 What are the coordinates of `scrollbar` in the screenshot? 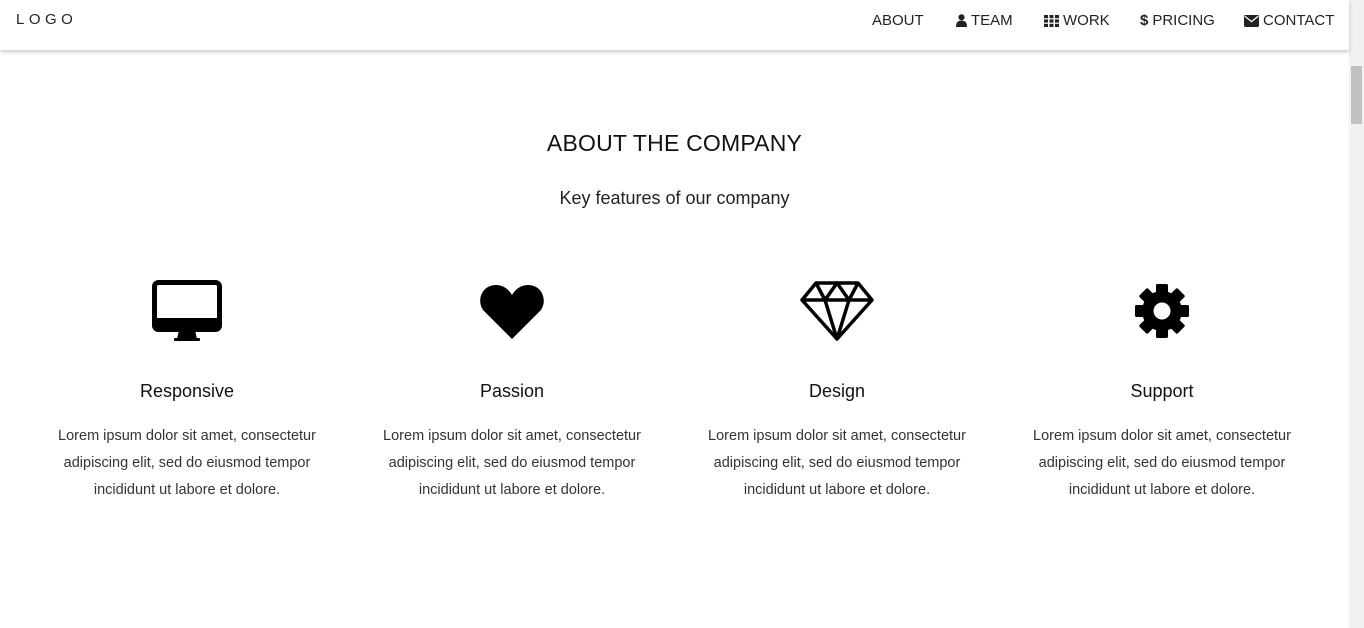 It's located at (1356, 314).